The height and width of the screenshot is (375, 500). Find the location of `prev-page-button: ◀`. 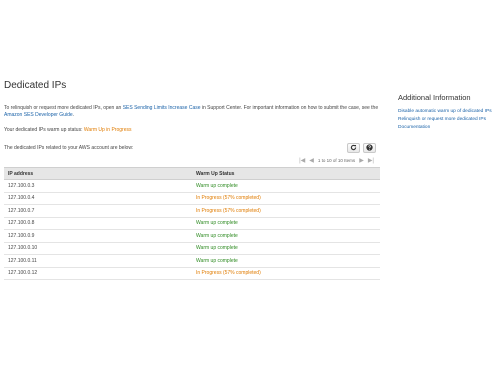

prev-page-button: ◀ is located at coordinates (311, 160).